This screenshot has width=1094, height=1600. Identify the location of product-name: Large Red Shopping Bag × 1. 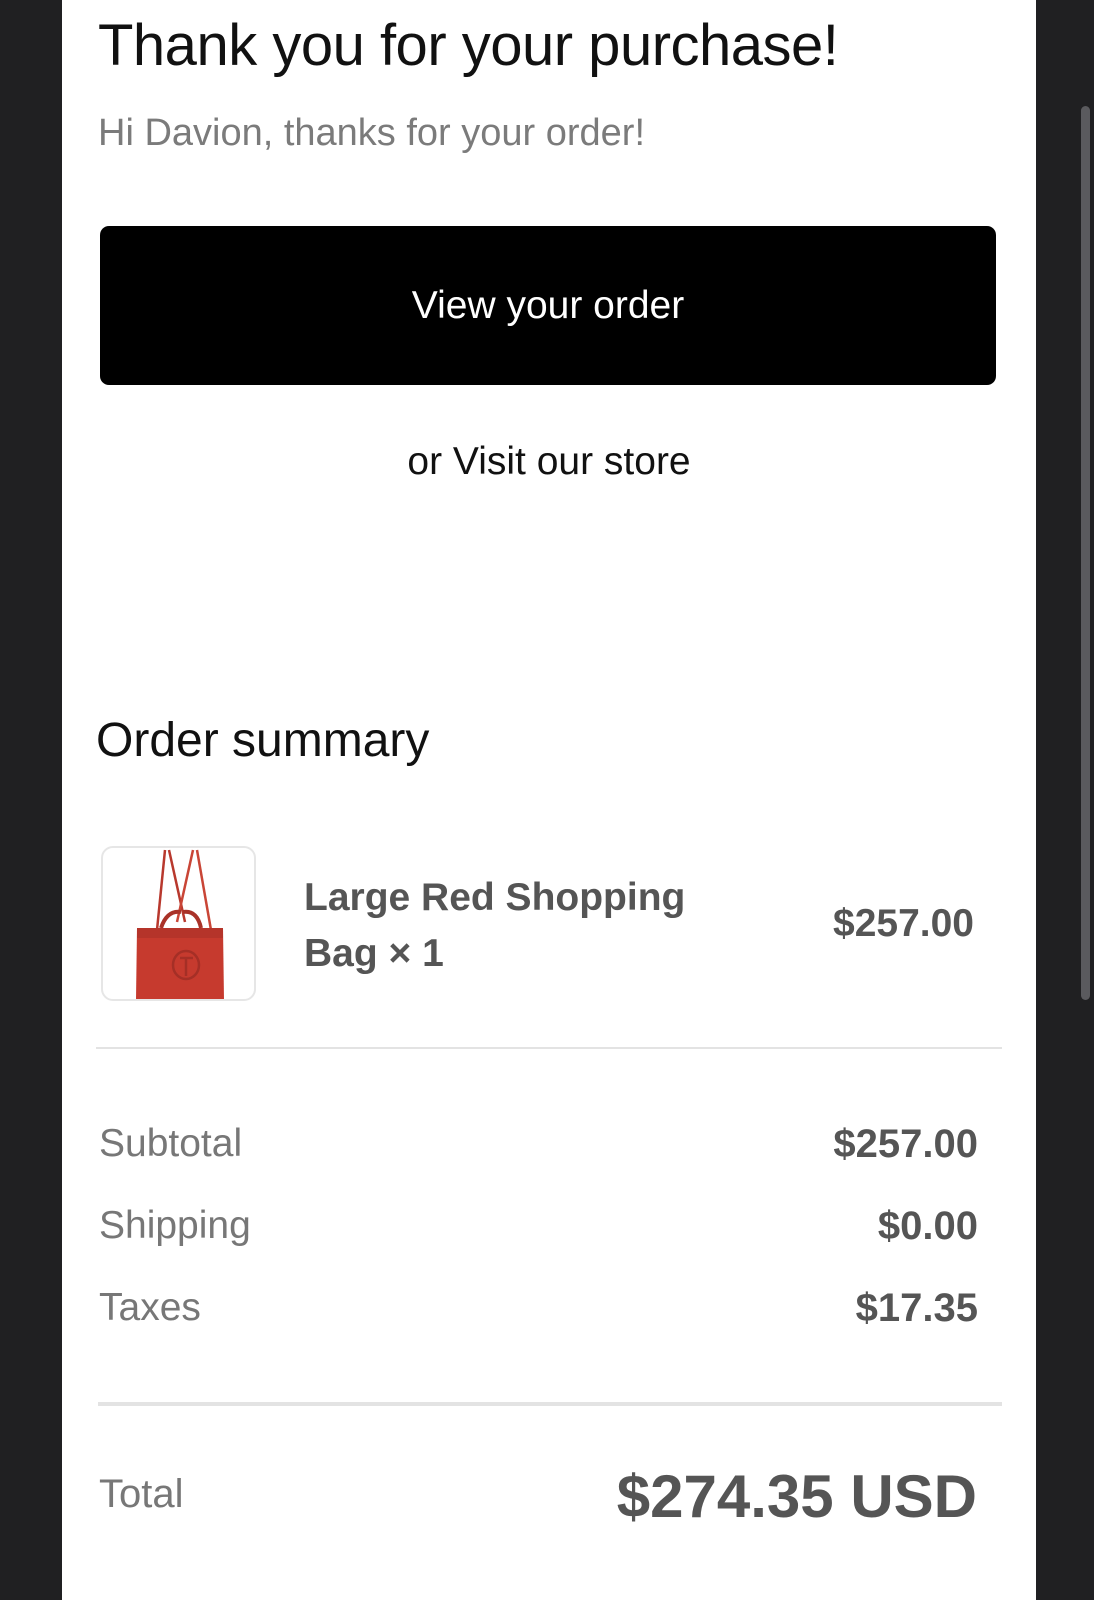
(495, 925).